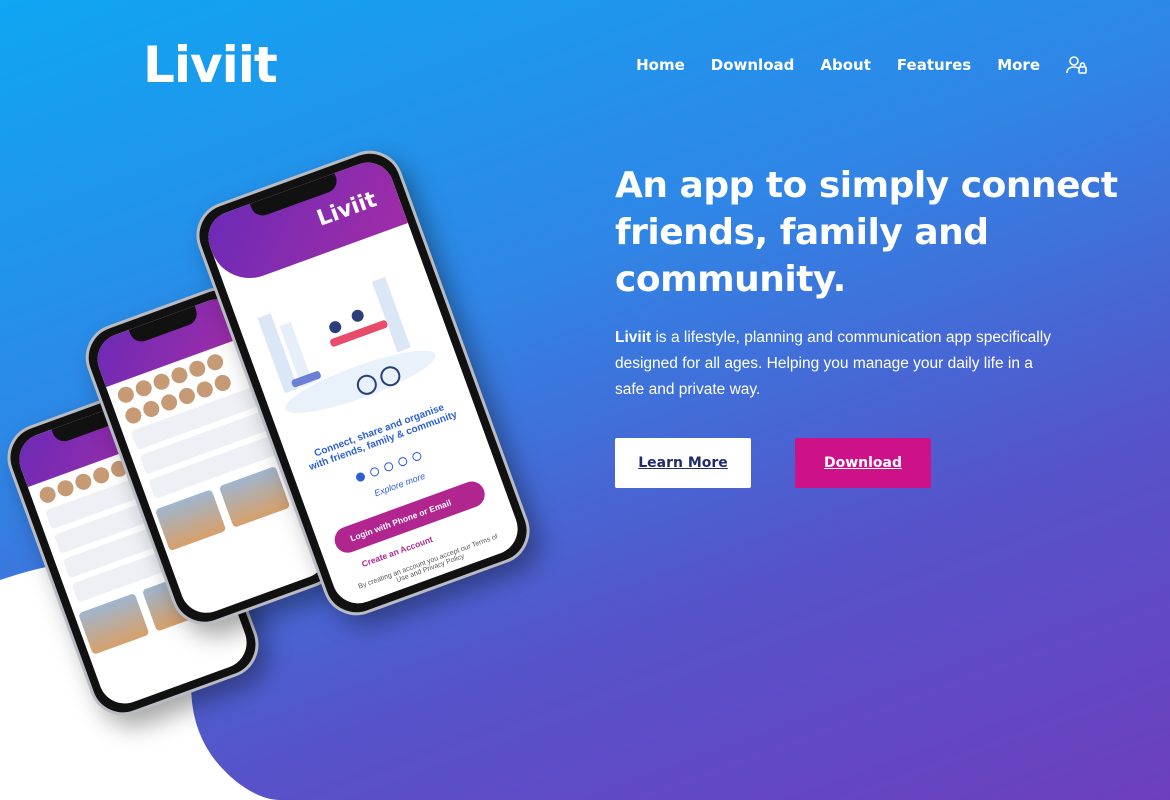 The width and height of the screenshot is (1170, 800). Describe the element at coordinates (633, 337) in the screenshot. I see `hero-brand-word: Liviit` at that location.